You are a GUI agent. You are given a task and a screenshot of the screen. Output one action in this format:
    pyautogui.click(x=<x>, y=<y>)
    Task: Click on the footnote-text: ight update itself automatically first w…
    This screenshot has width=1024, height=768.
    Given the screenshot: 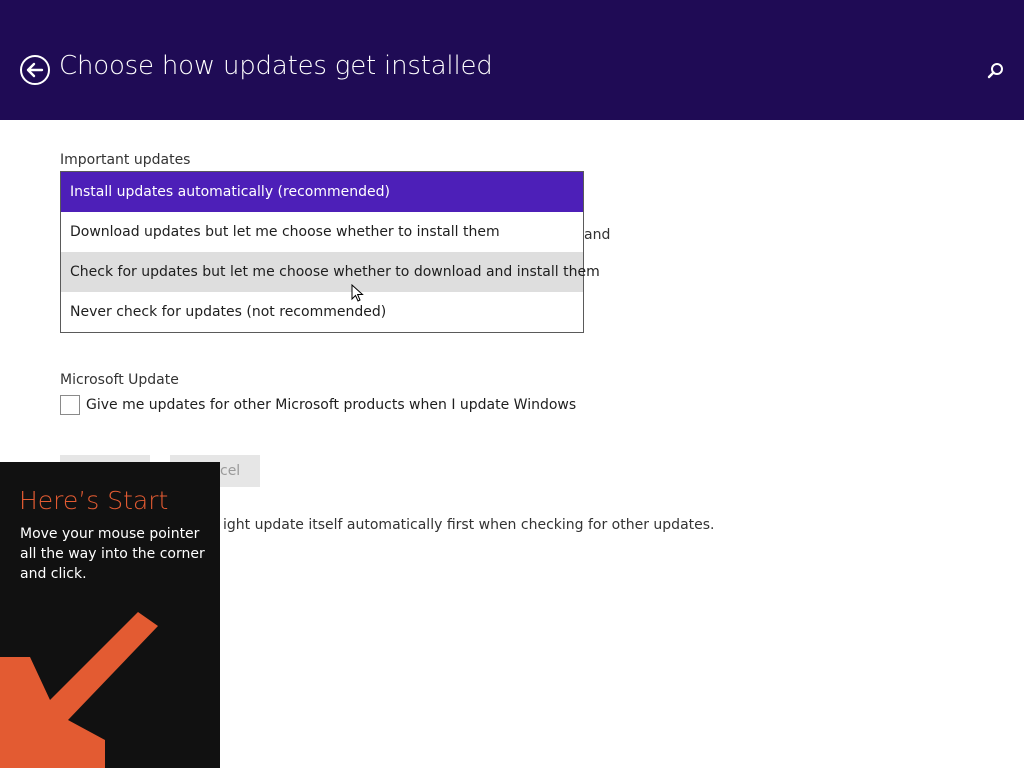 What is the action you would take?
    pyautogui.click(x=469, y=525)
    